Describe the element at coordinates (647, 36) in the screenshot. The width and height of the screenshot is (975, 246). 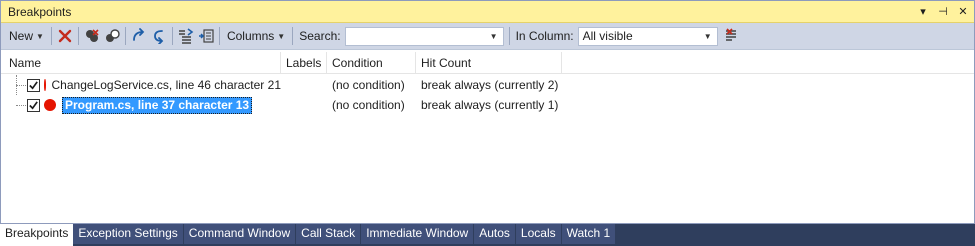
I see `in-column-select: All visible ▼` at that location.